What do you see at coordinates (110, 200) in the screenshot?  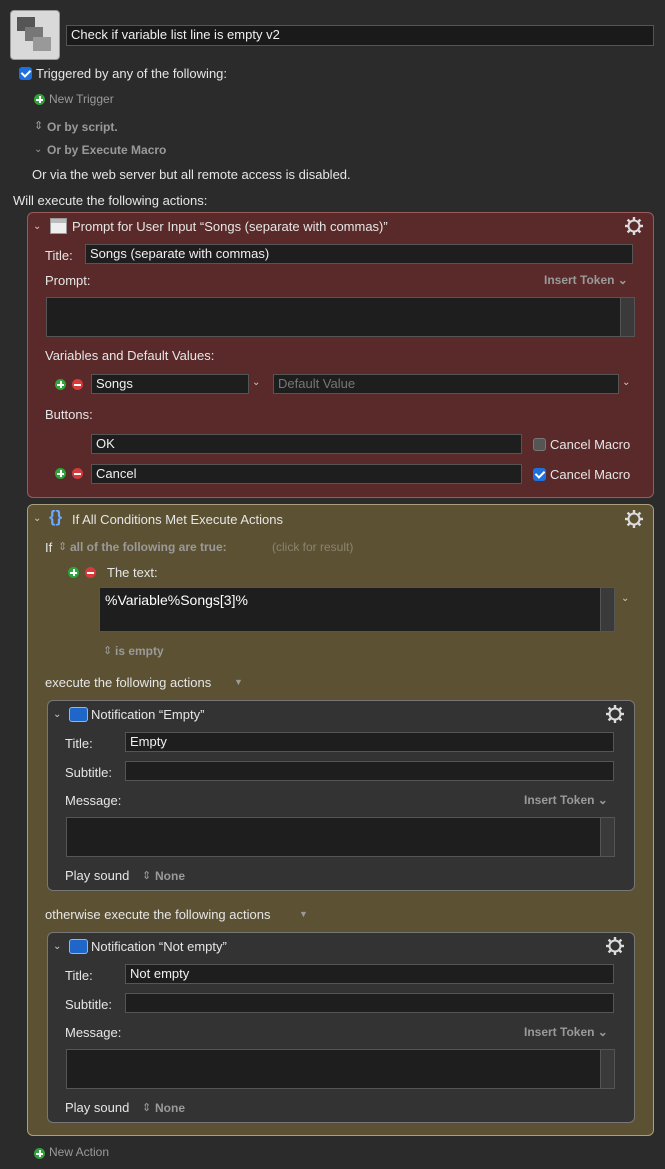 I see `will-execute-label: Will execute the following actions:` at bounding box center [110, 200].